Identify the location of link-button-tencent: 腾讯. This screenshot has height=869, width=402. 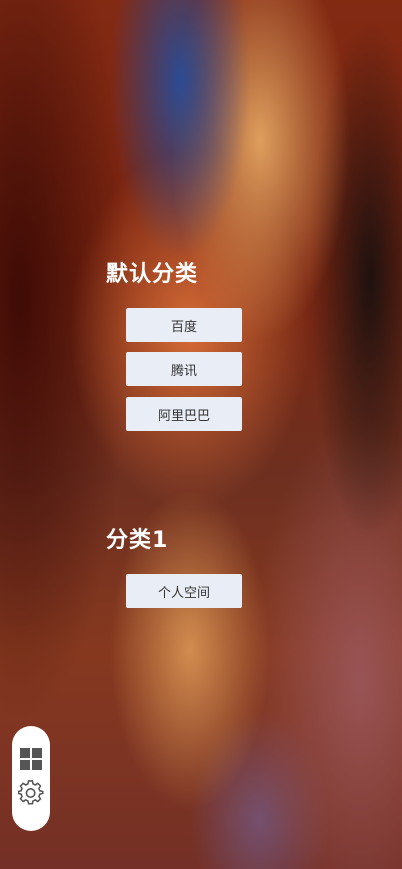
(184, 369).